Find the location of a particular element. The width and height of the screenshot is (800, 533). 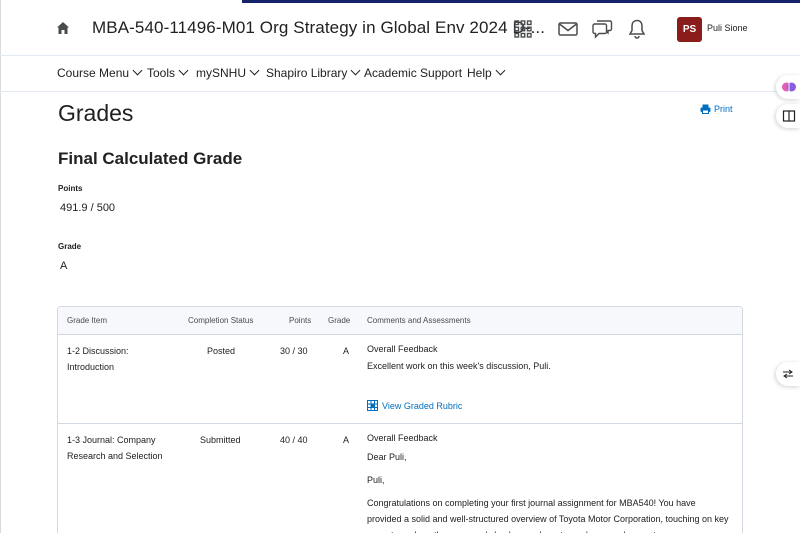

brain-icon is located at coordinates (789, 87).